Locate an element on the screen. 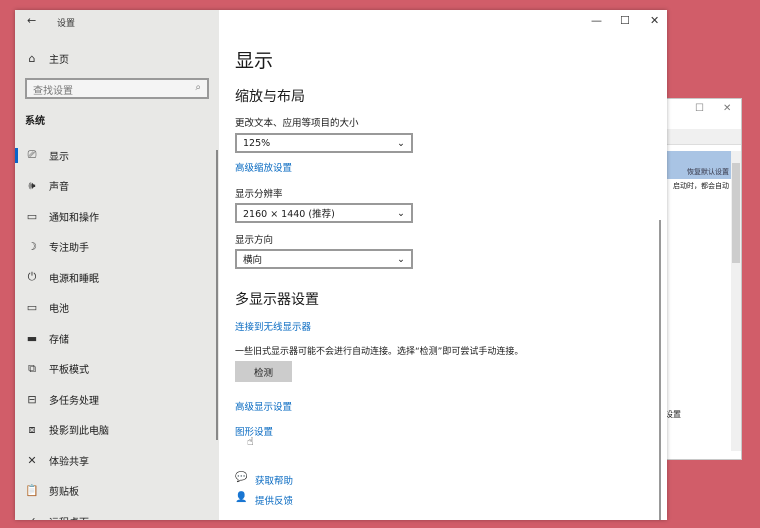 The height and width of the screenshot is (528, 760). sidebar-item-power-sleep: ⏻ 电源和睡眠 is located at coordinates (117, 277).